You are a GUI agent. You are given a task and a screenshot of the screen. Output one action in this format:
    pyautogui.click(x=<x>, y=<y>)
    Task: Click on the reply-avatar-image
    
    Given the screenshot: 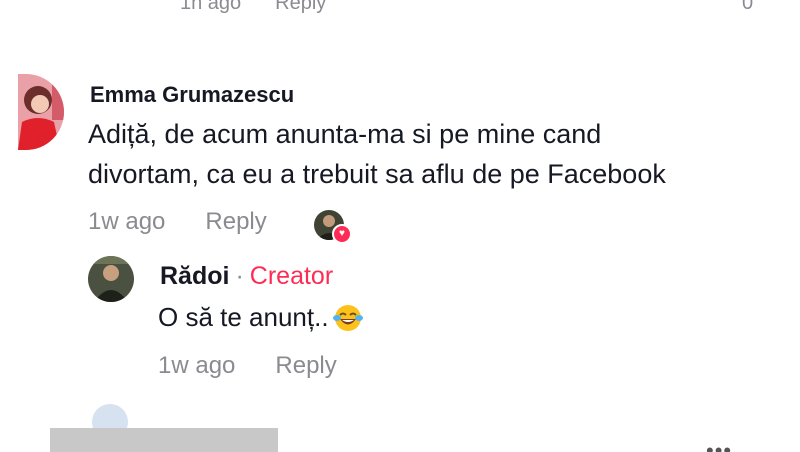 What is the action you would take?
    pyautogui.click(x=111, y=279)
    